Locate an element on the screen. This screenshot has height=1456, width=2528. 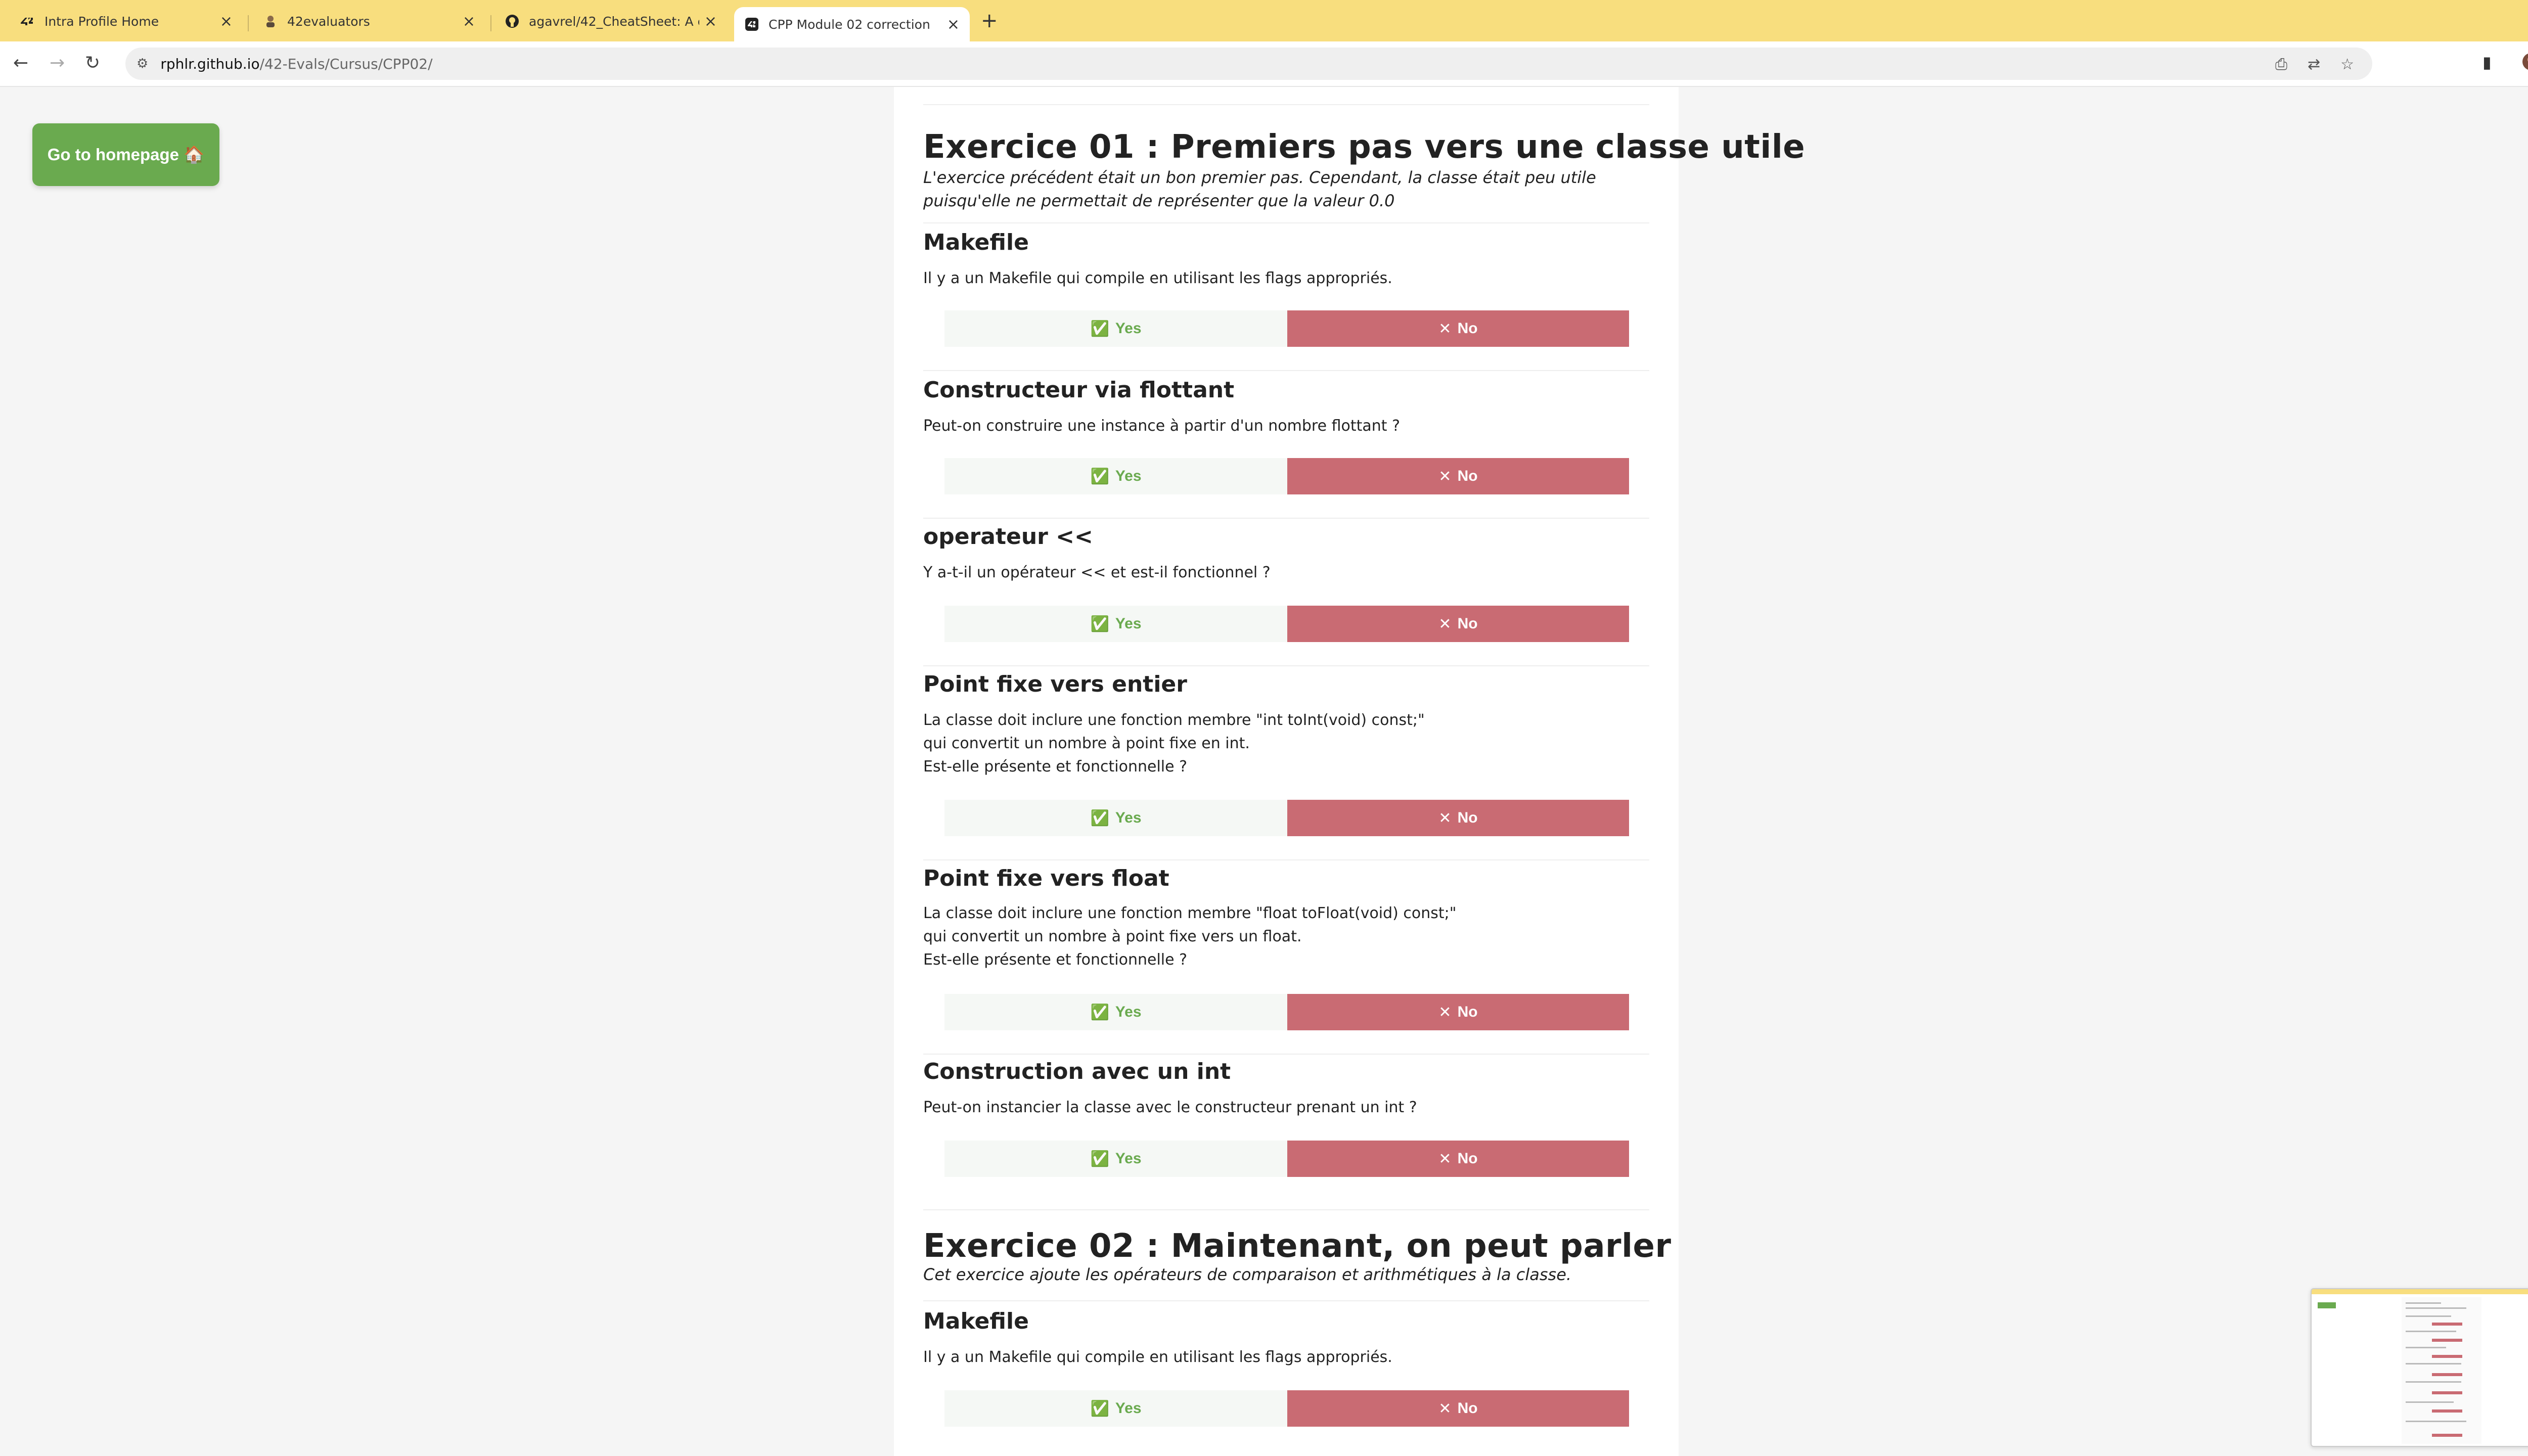
tab-title: CPP Module 02 correction is located at coordinates (850, 25).